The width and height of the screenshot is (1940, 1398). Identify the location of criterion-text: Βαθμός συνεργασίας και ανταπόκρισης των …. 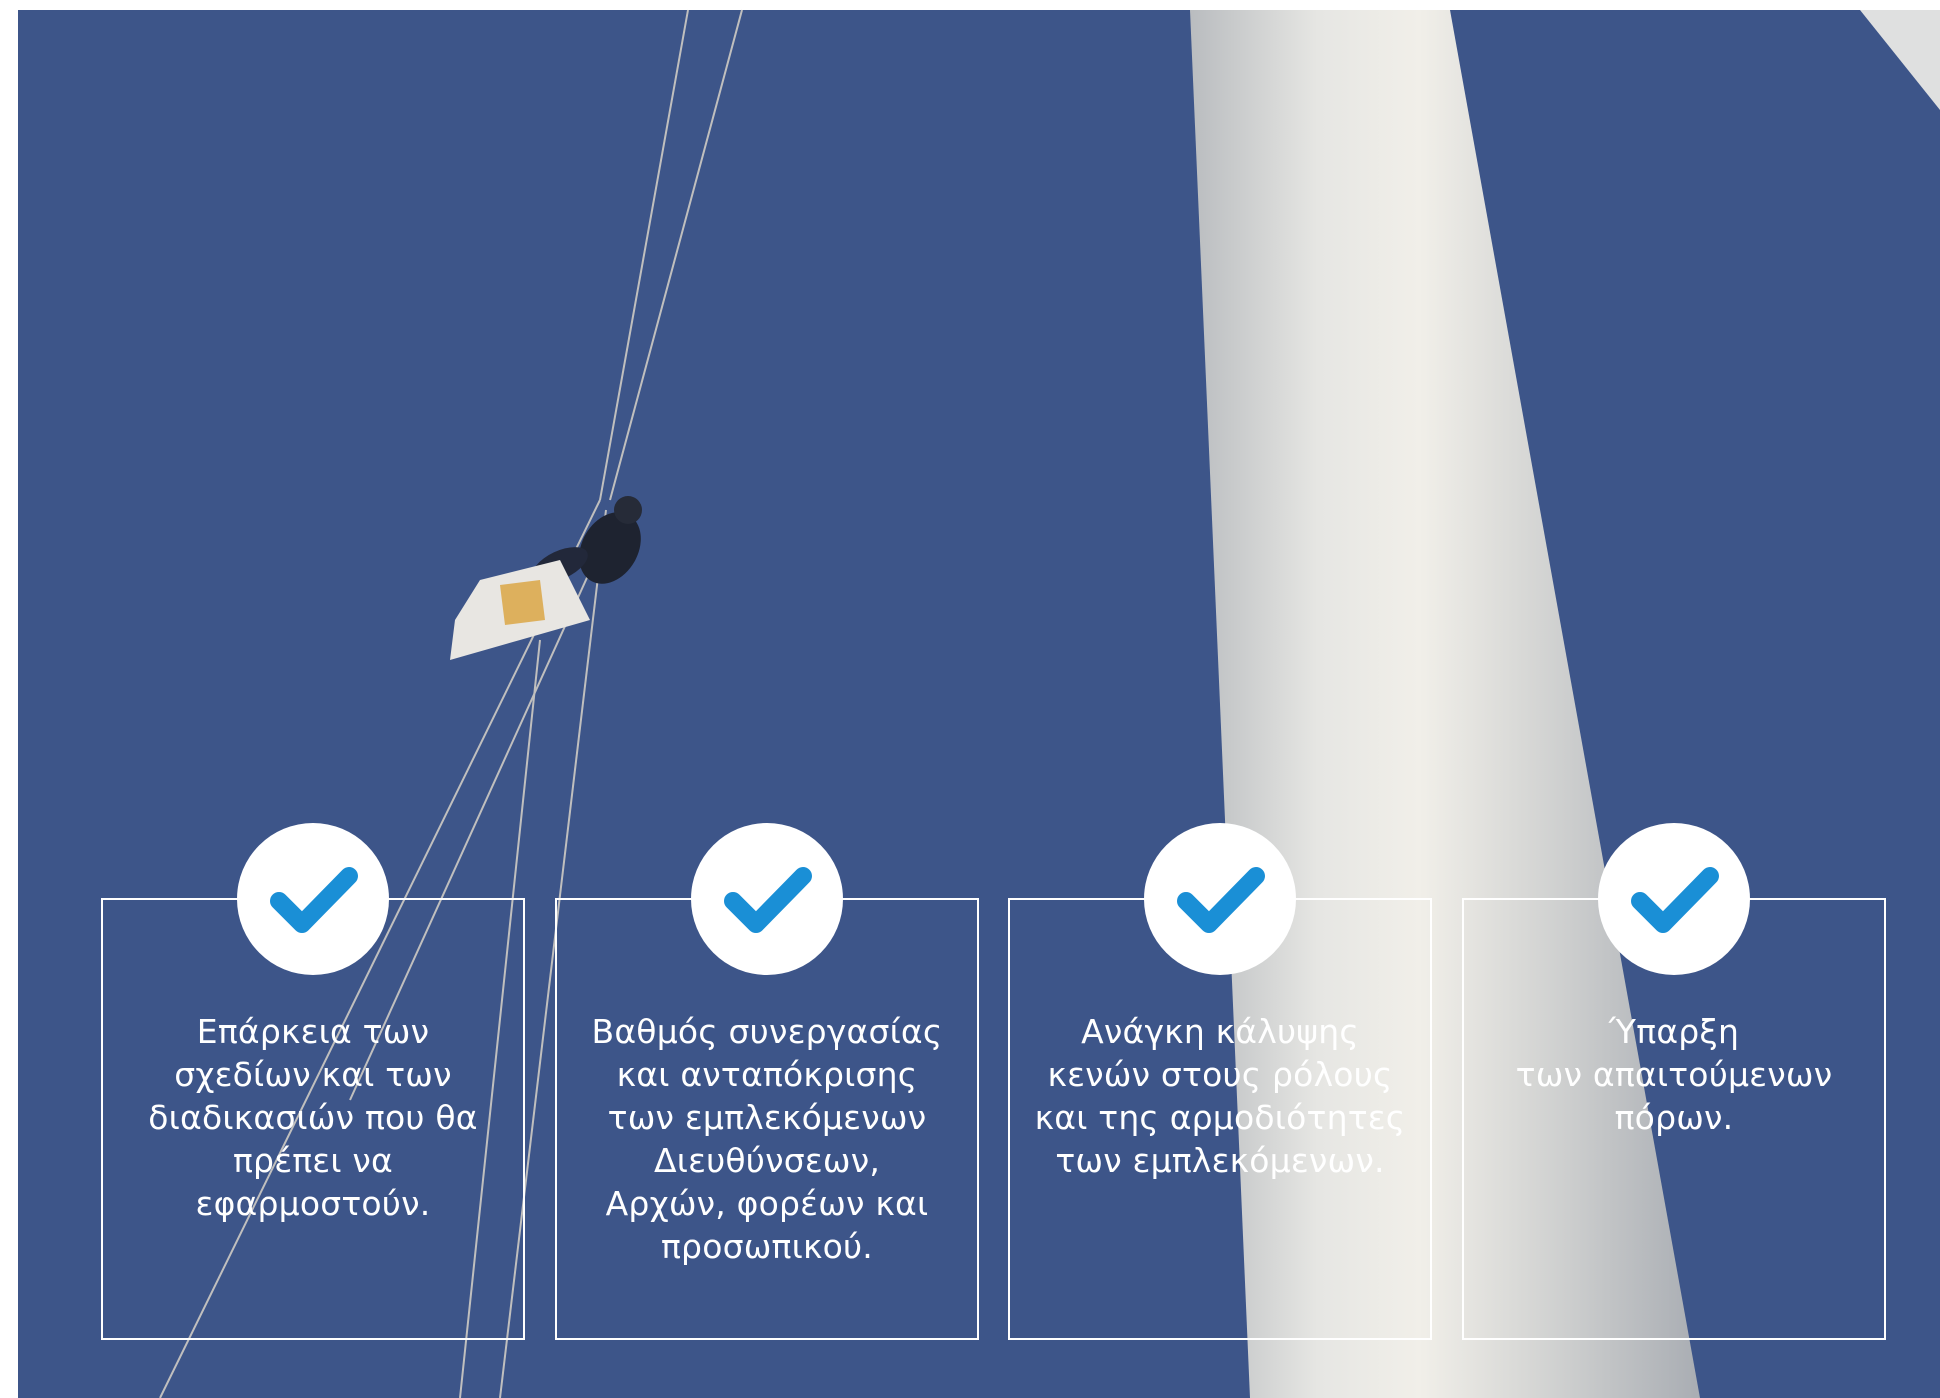
(767, 1139).